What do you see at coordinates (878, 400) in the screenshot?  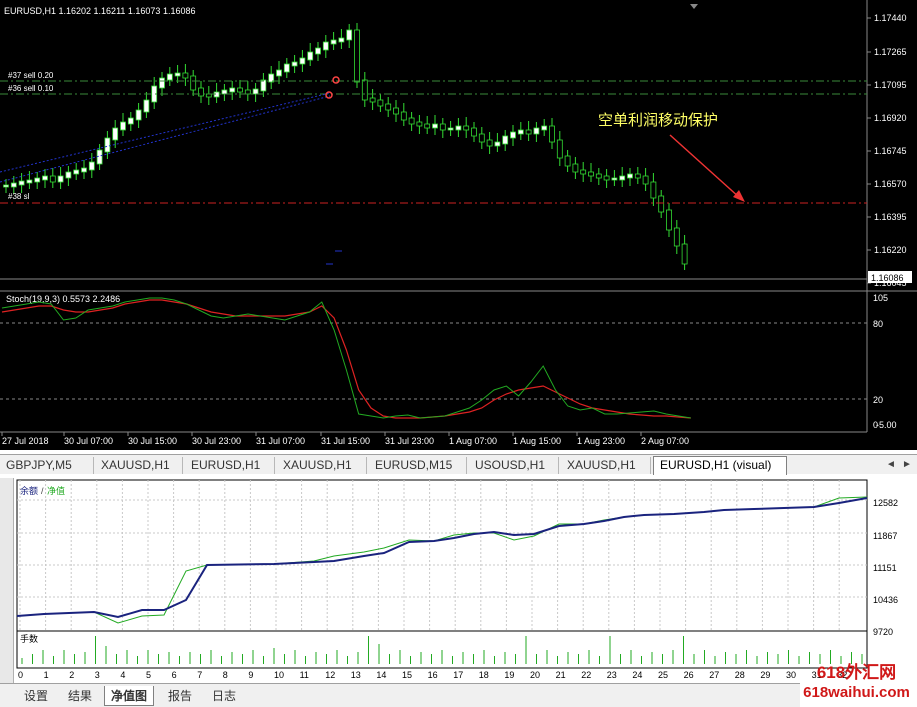 I see `ind-level-20: 20` at bounding box center [878, 400].